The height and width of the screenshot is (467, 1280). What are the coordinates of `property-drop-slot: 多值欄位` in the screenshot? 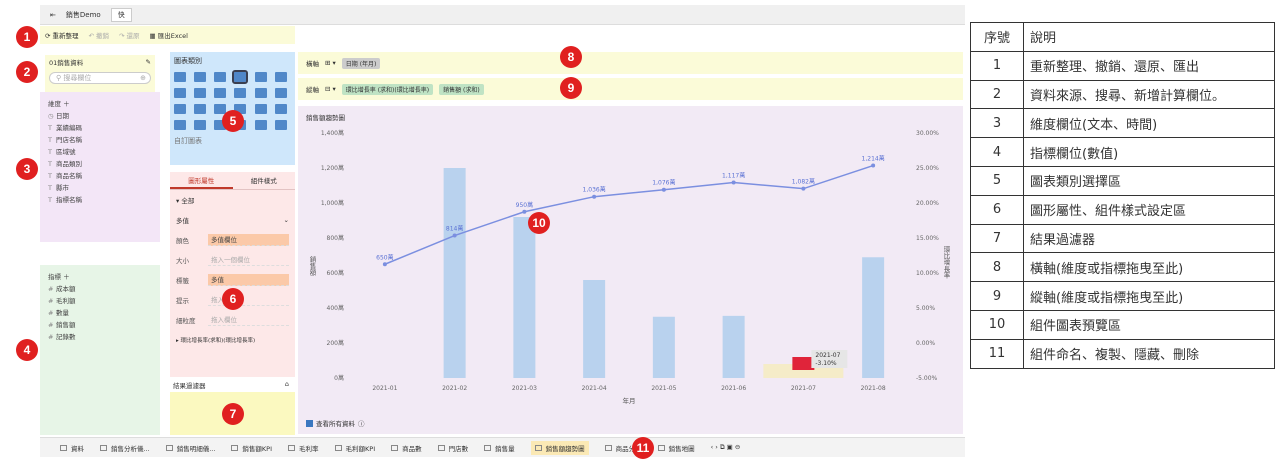 It's located at (248, 240).